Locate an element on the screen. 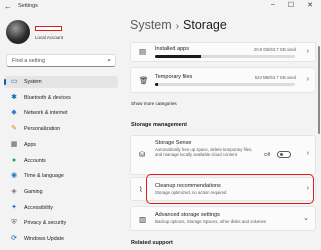 The height and width of the screenshot is (250, 321). search-icon: ⌕ is located at coordinates (109, 61).